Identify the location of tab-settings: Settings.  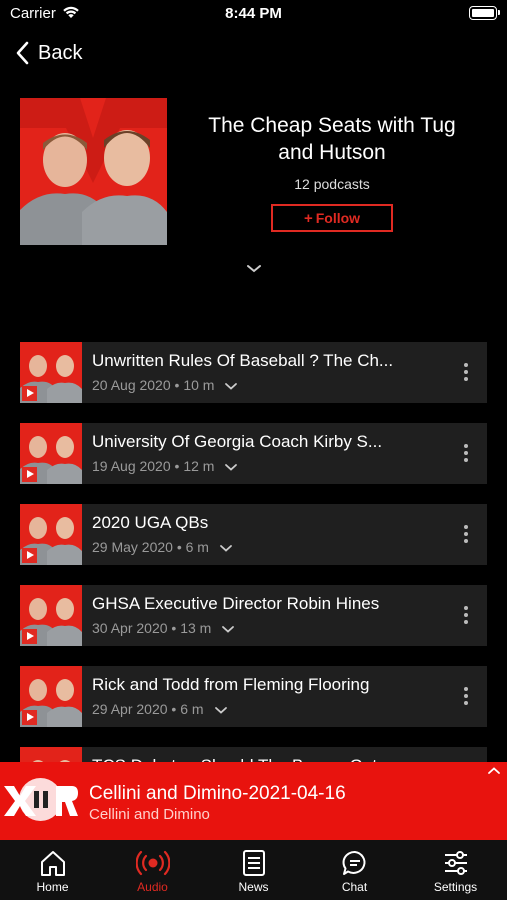
(455, 870).